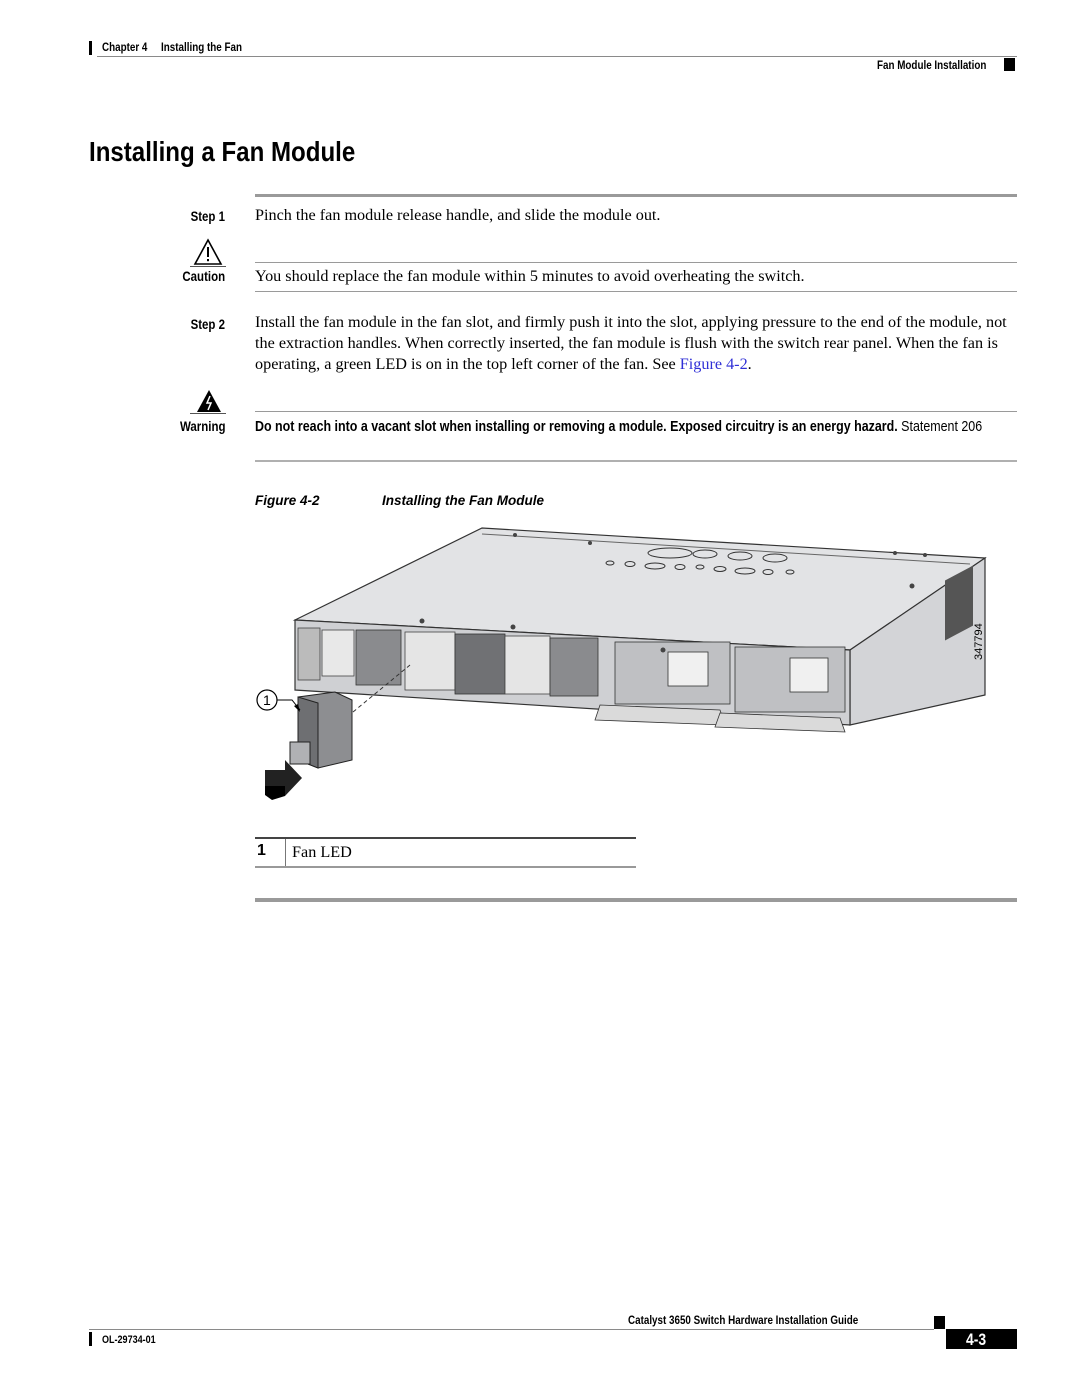 The height and width of the screenshot is (1397, 1080). Describe the element at coordinates (636, 900) in the screenshot. I see `section-bottom-rule` at that location.